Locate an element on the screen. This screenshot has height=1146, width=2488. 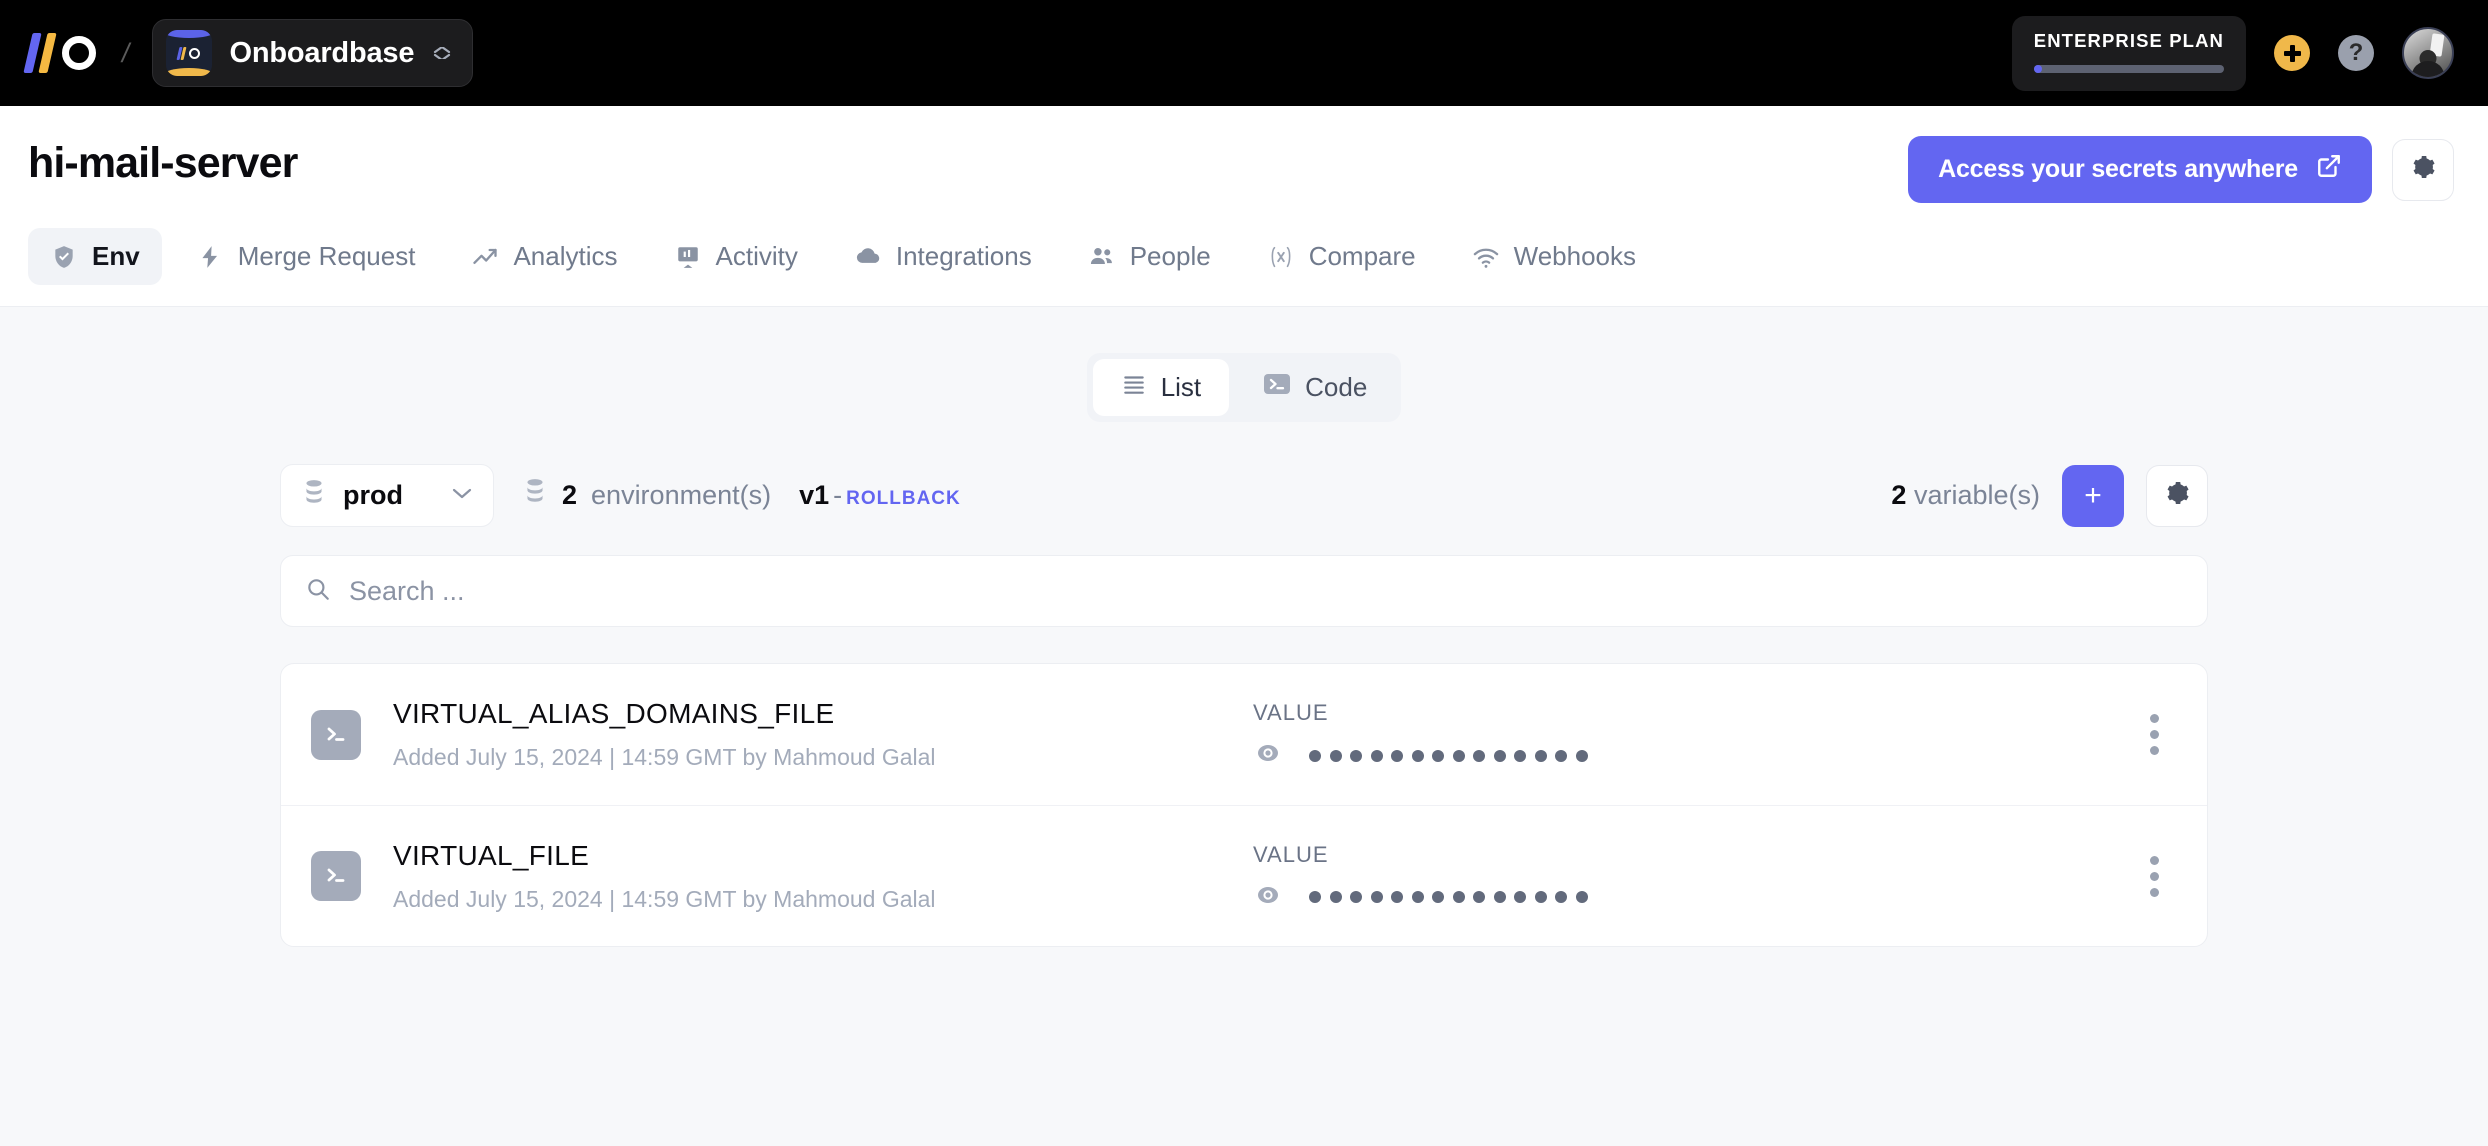
environments-count-value: 2 is located at coordinates (570, 495).